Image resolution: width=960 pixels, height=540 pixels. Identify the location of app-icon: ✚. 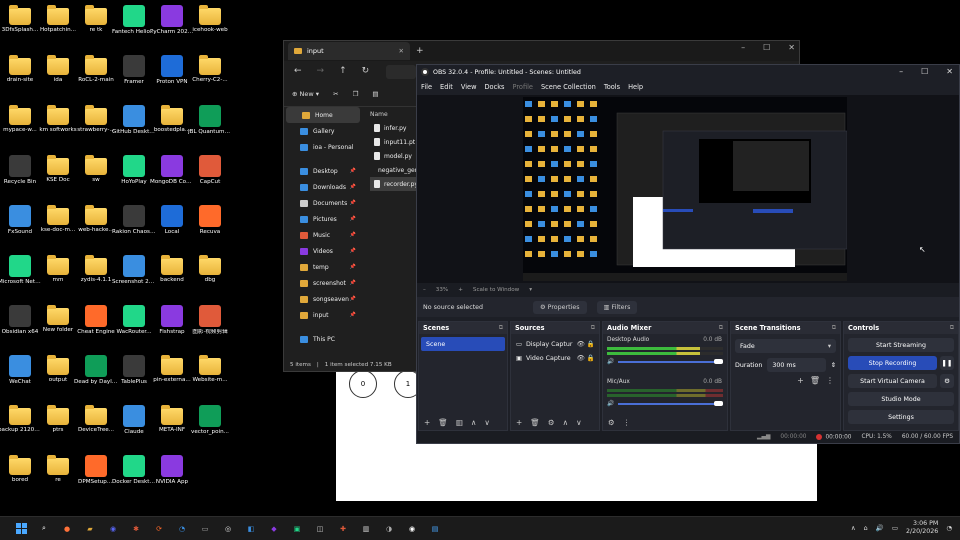
(343, 529).